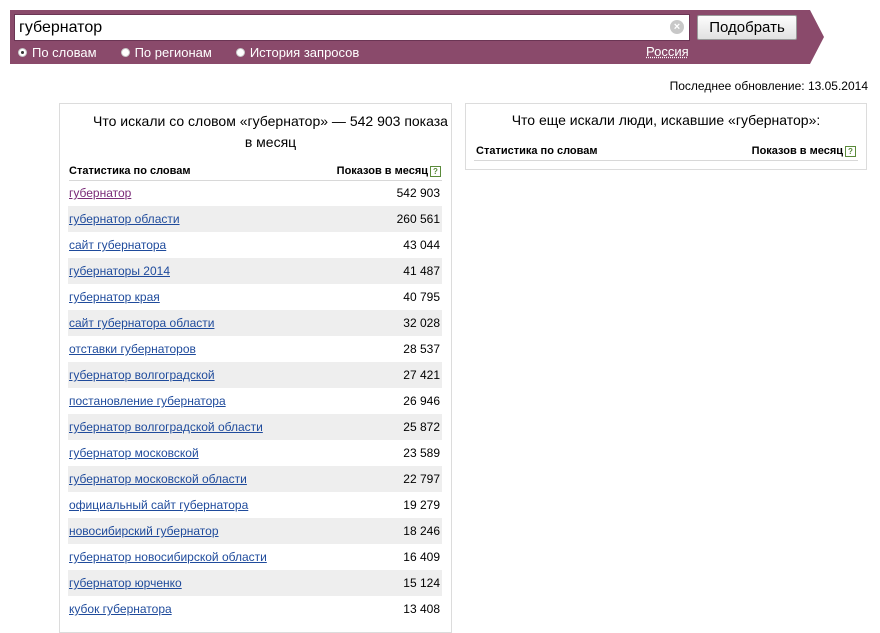 The height and width of the screenshot is (633, 880). I want to click on last-update-text: Последнее обновление: 13.05.2014, so click(768, 86).